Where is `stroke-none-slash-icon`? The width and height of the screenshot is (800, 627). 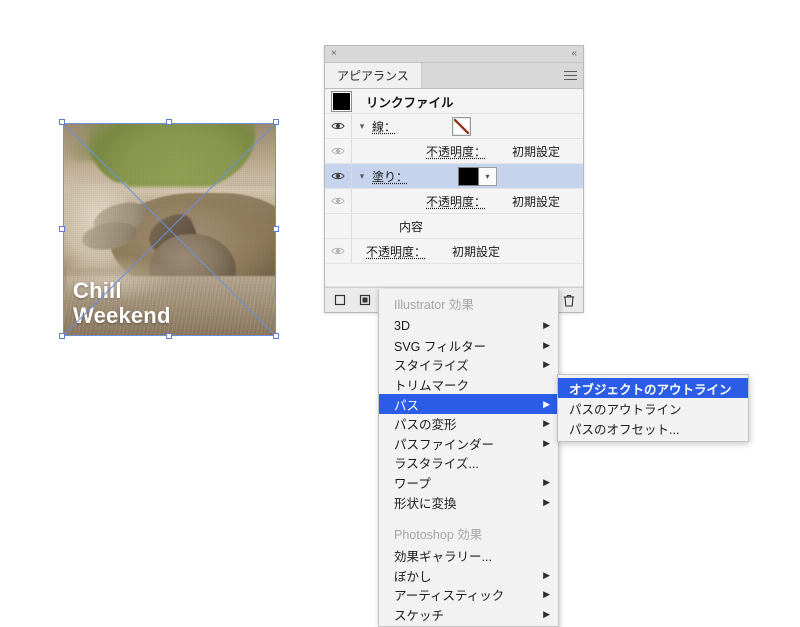
stroke-none-slash-icon is located at coordinates (462, 126).